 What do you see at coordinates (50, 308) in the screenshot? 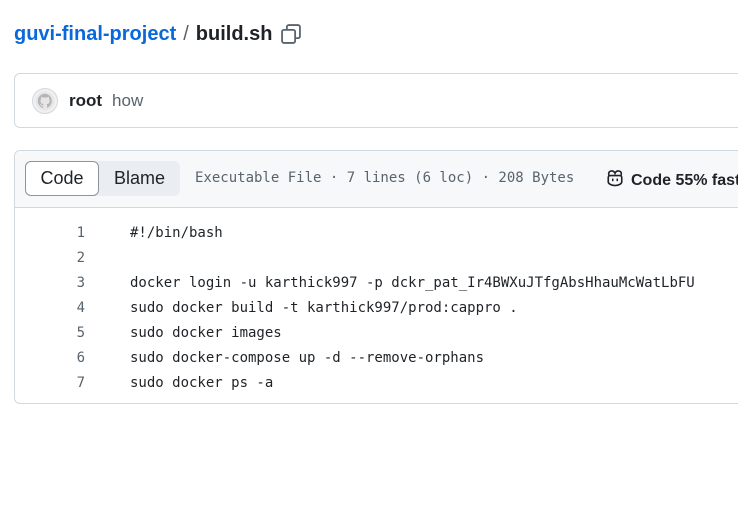
I see `line-number: 4` at bounding box center [50, 308].